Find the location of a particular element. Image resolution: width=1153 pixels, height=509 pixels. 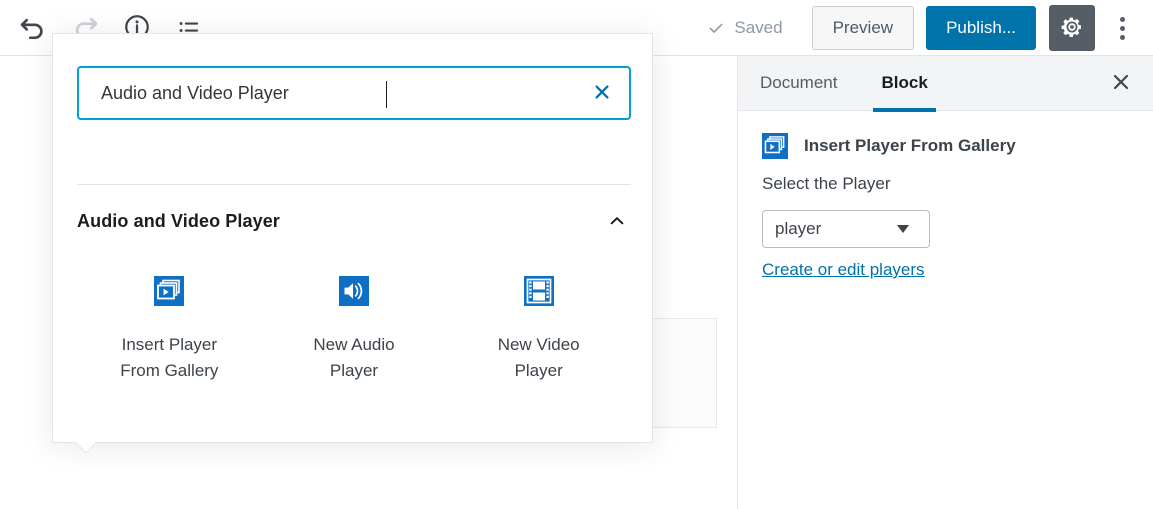

gear-icon is located at coordinates (1072, 28).